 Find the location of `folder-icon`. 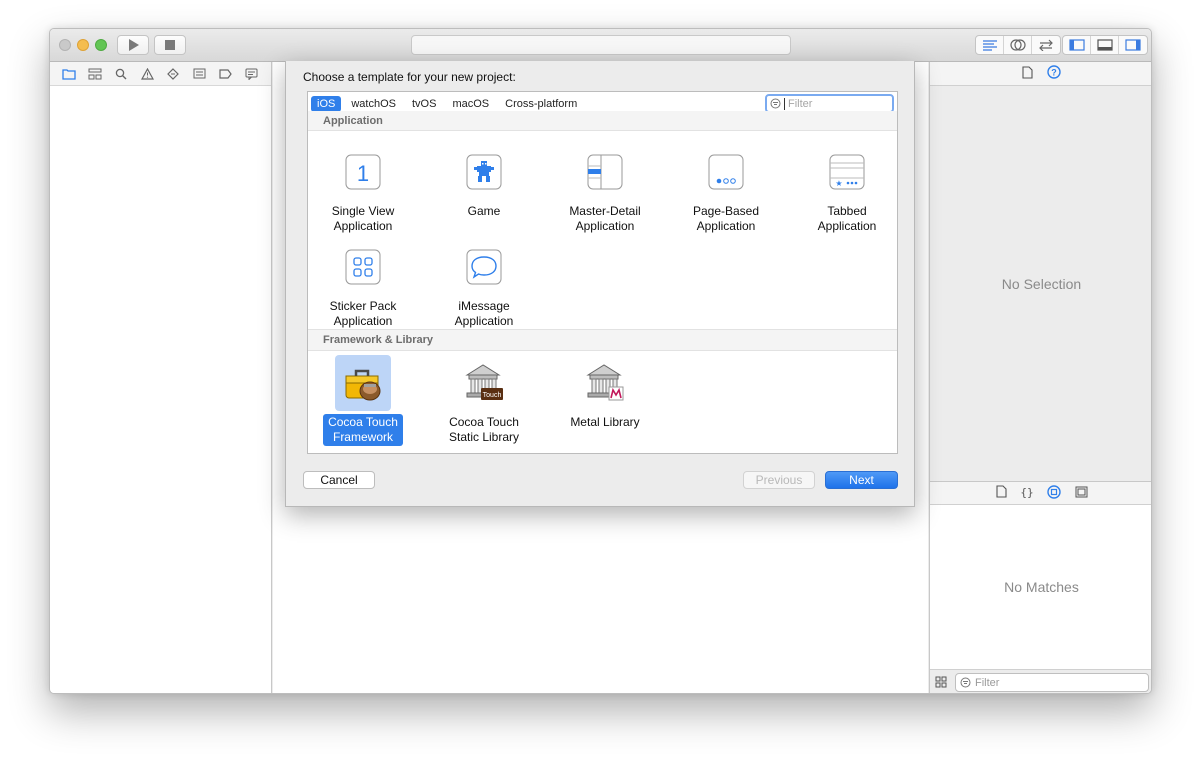

folder-icon is located at coordinates (69, 74).